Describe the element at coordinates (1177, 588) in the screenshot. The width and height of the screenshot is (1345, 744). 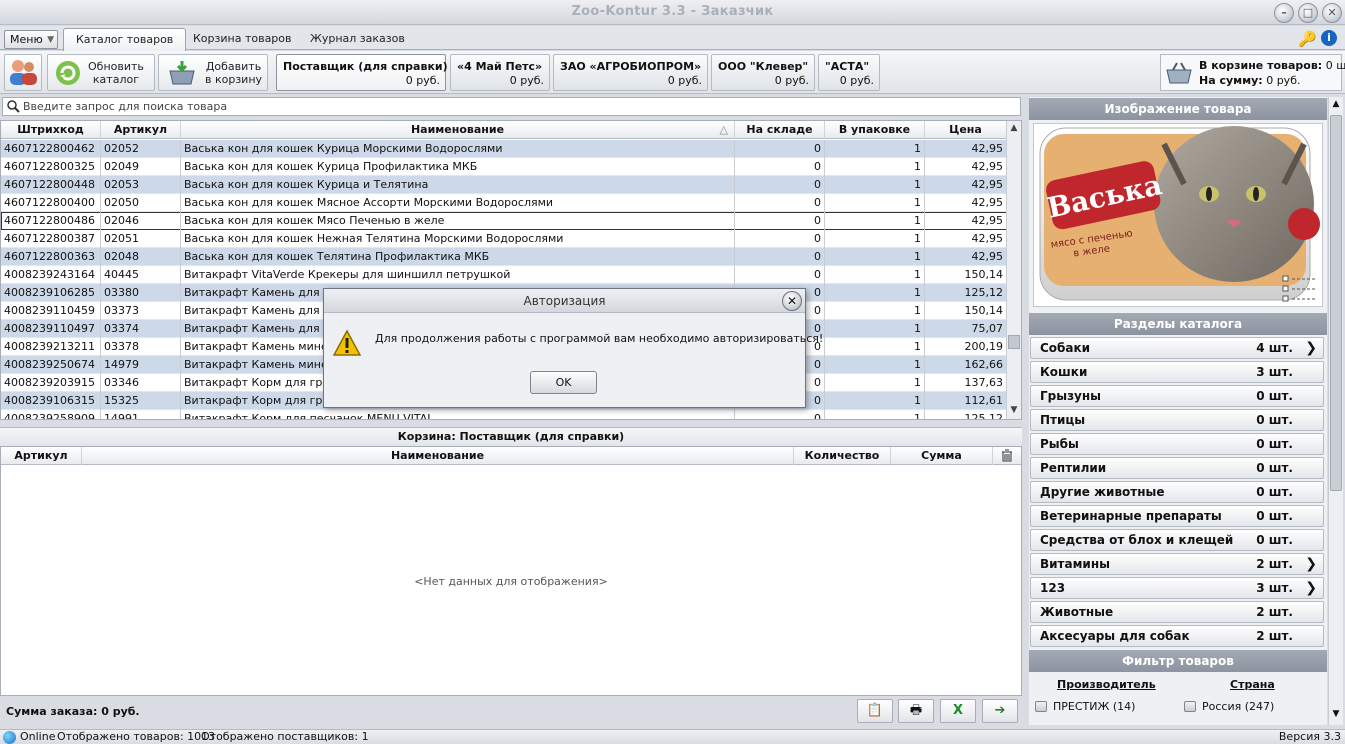
I see `catalog-section: 123 3 шт. ❯` at that location.